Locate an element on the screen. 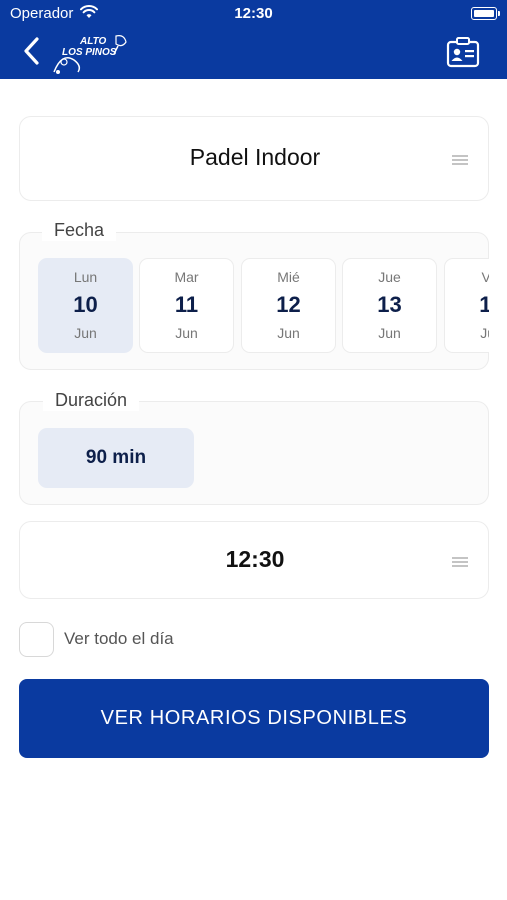 The image size is (507, 900). time-selector: 12:30 is located at coordinates (254, 560).